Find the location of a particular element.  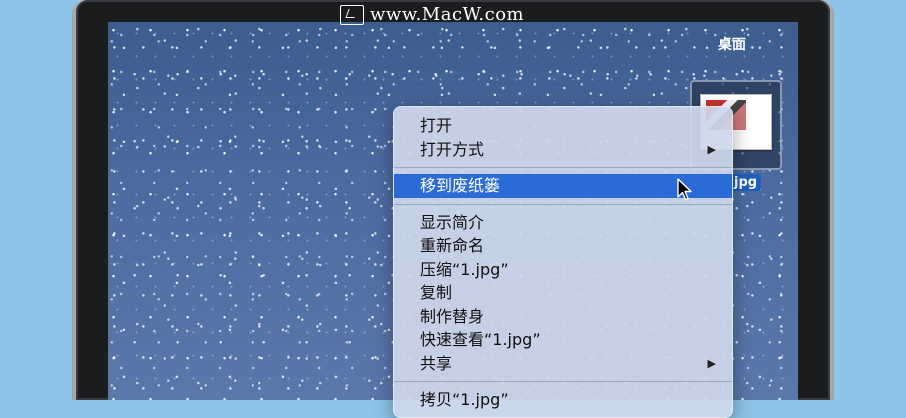

menu-item-quick-look: 快速查看“1.jpg” is located at coordinates (563, 340).